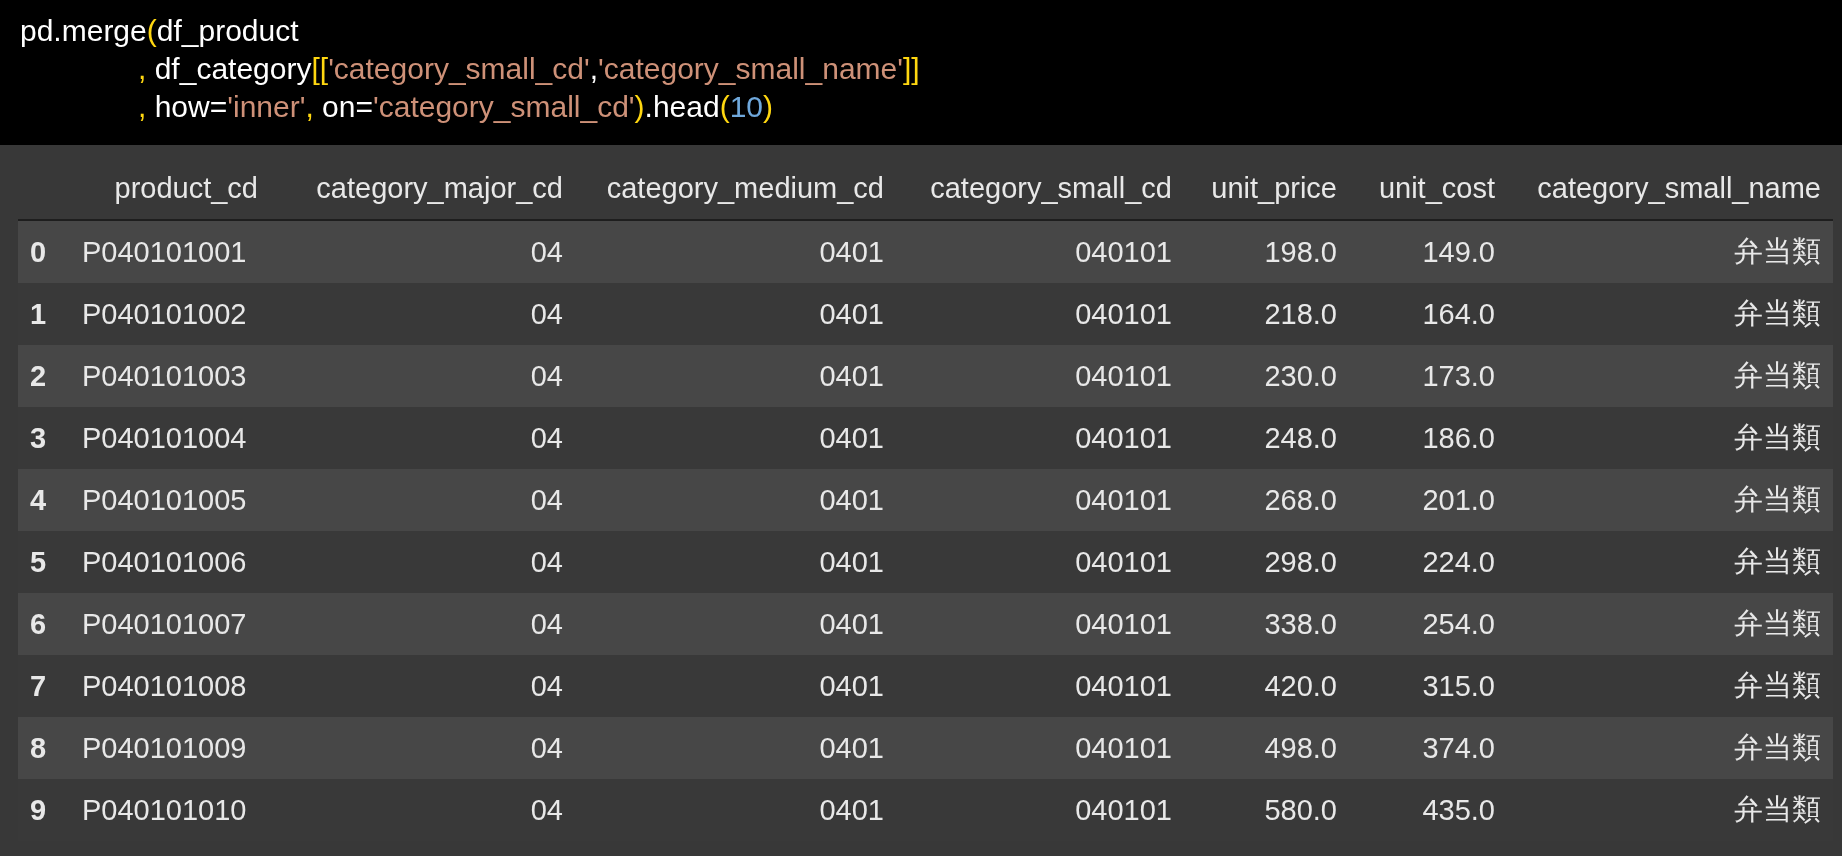  Describe the element at coordinates (50, 314) in the screenshot. I see `row-index: 1` at that location.